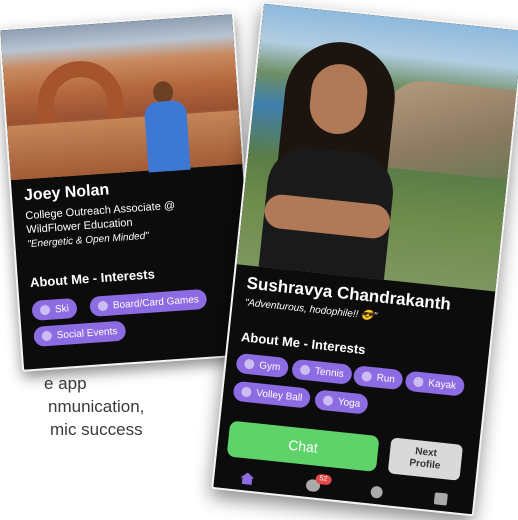  I want to click on people-icon, so click(47, 336).